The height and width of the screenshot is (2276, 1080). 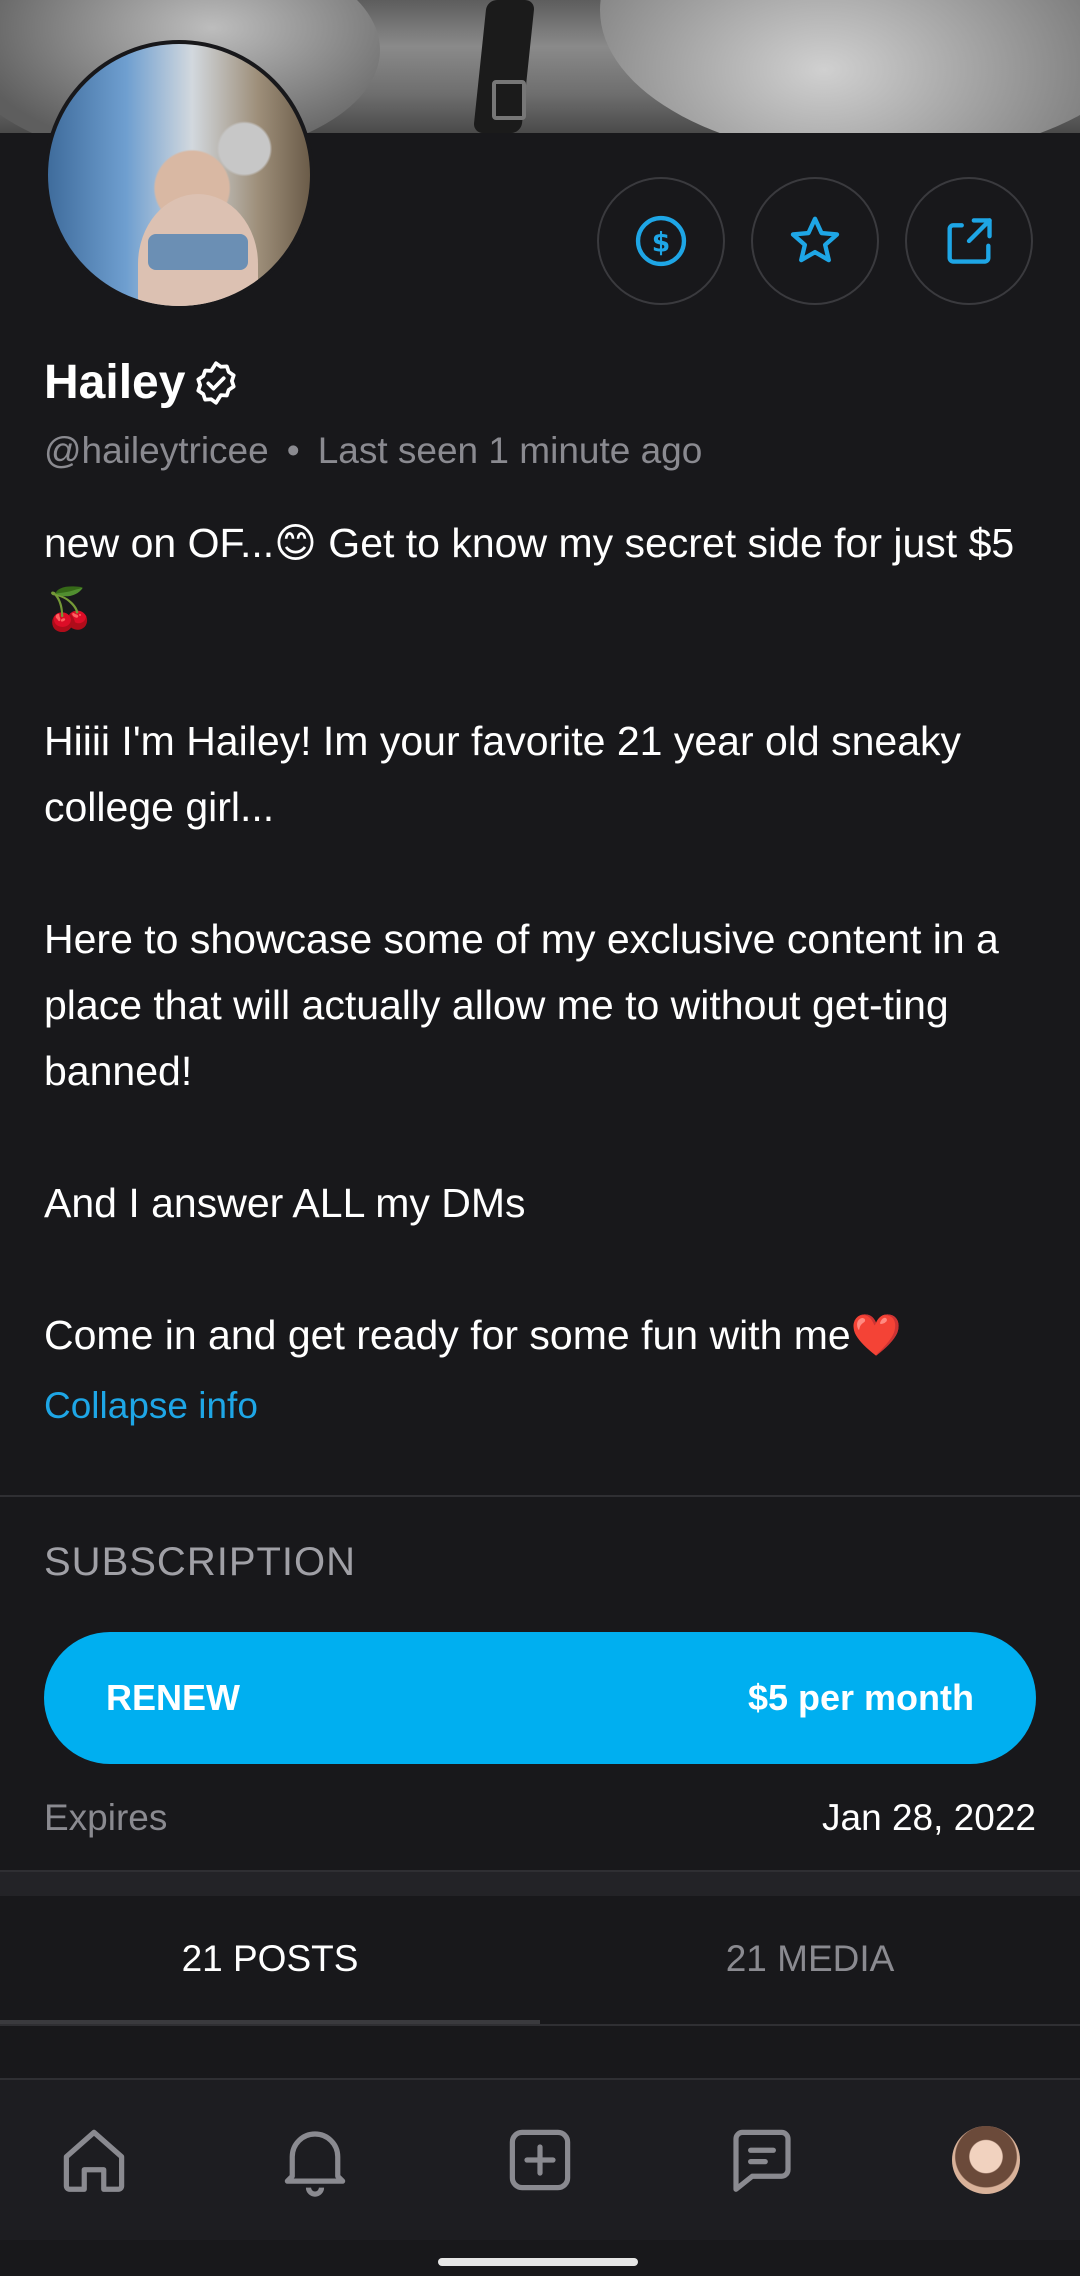 What do you see at coordinates (986, 2160) in the screenshot?
I see `nav-profile-avatar` at bounding box center [986, 2160].